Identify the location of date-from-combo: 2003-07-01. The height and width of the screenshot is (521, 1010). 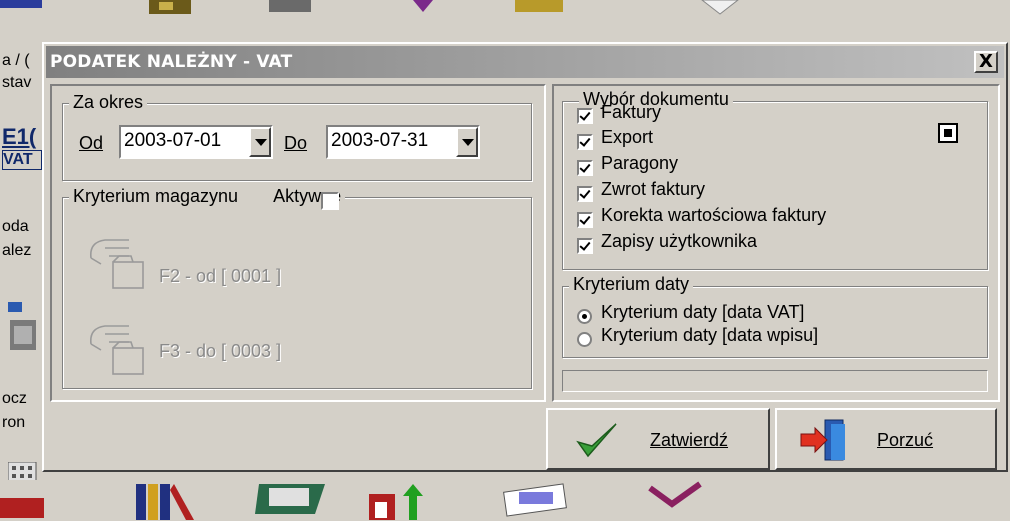
(196, 142).